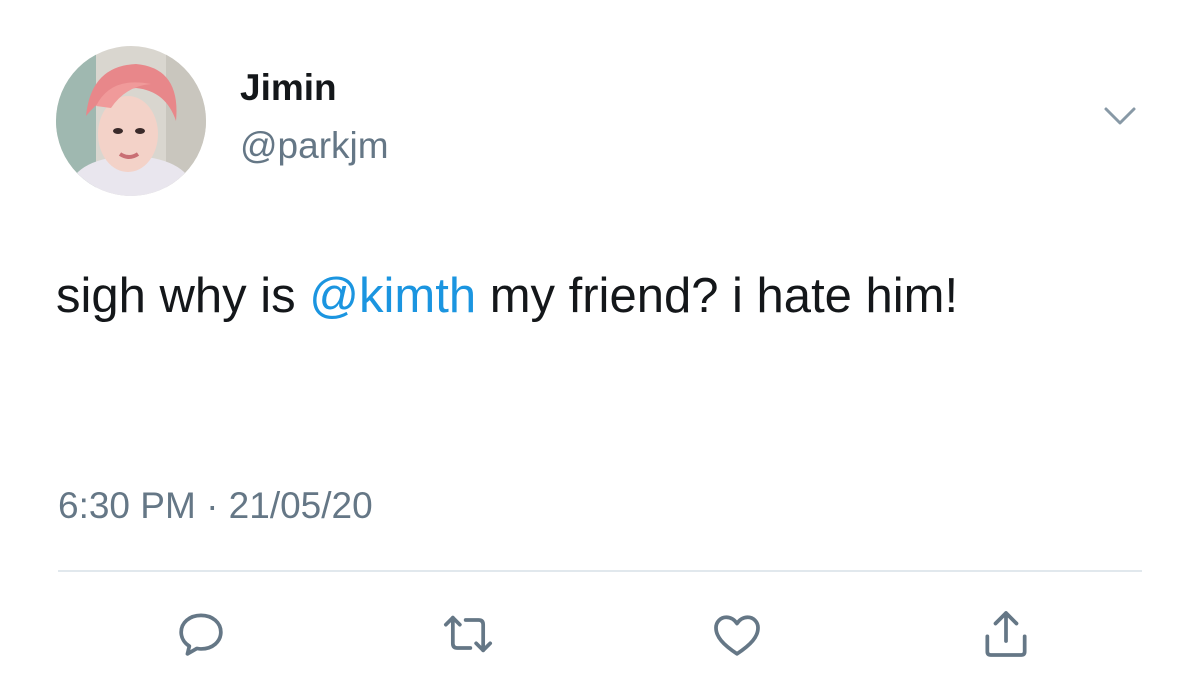  What do you see at coordinates (717, 296) in the screenshot?
I see `tweet-text-after: my friend? i hate him!` at bounding box center [717, 296].